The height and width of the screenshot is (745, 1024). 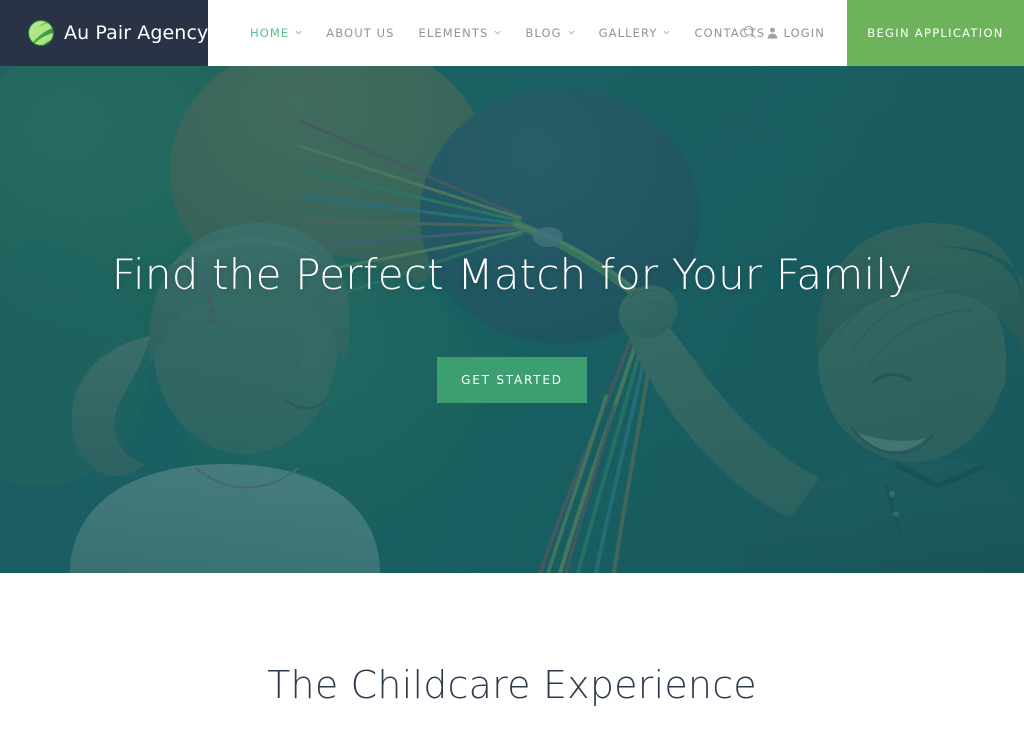 I want to click on nav-item-elements: ELEMENTS, so click(x=460, y=33).